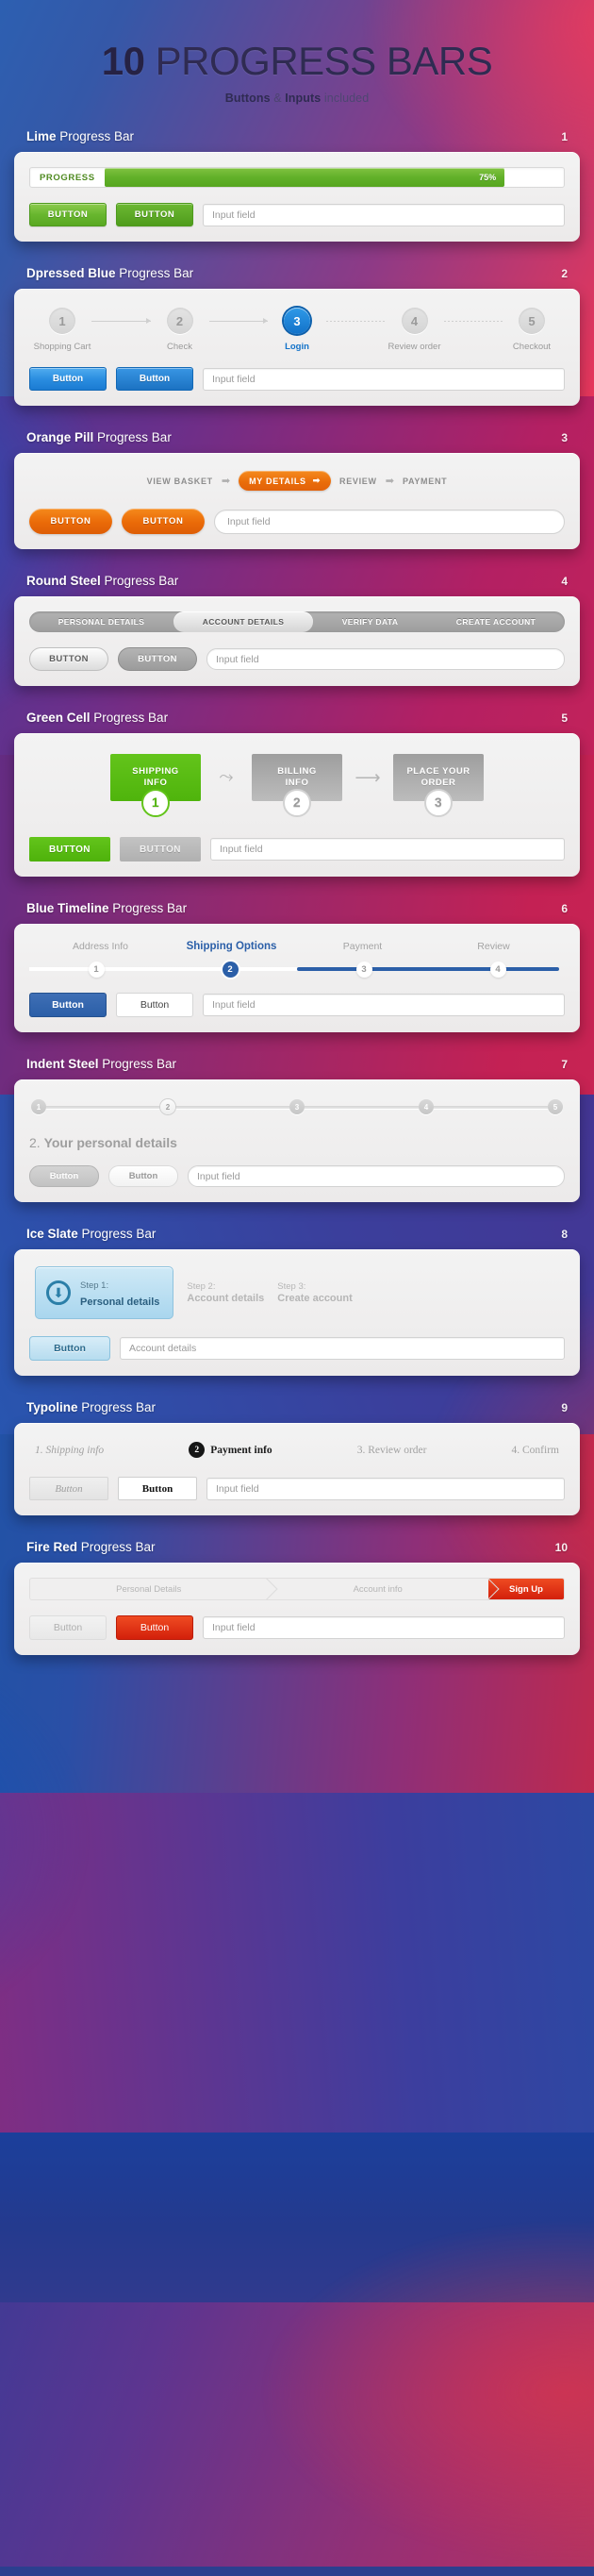 The image size is (594, 2576). I want to click on step-label: Address Info, so click(100, 946).